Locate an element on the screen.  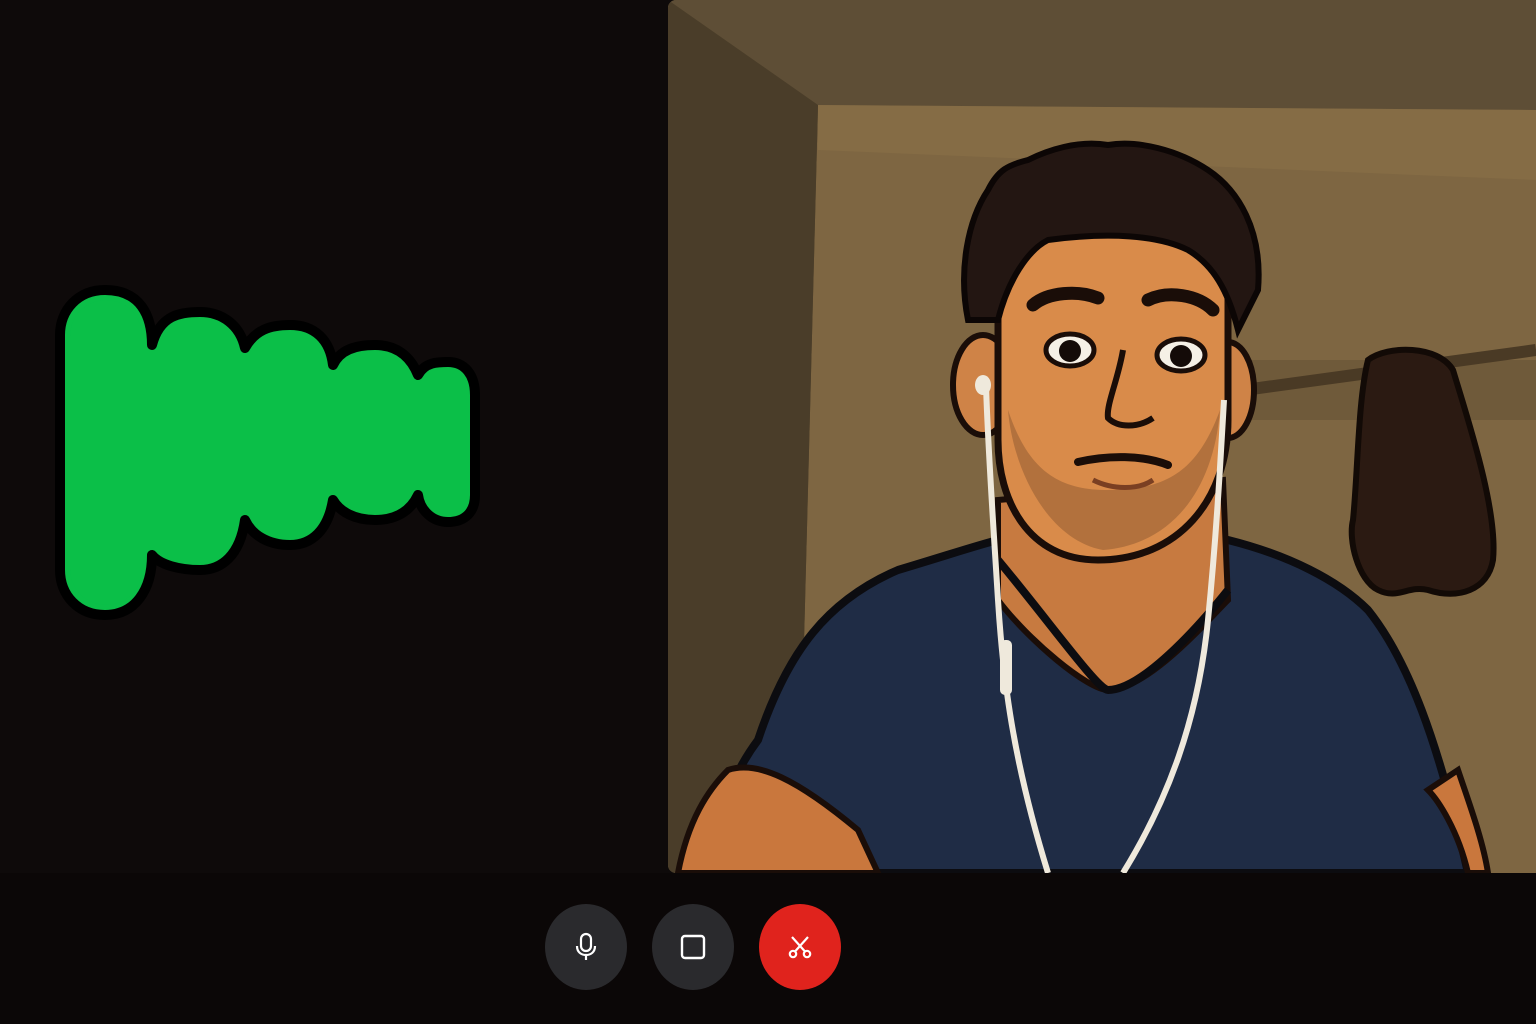
mute-button is located at coordinates (586, 947).